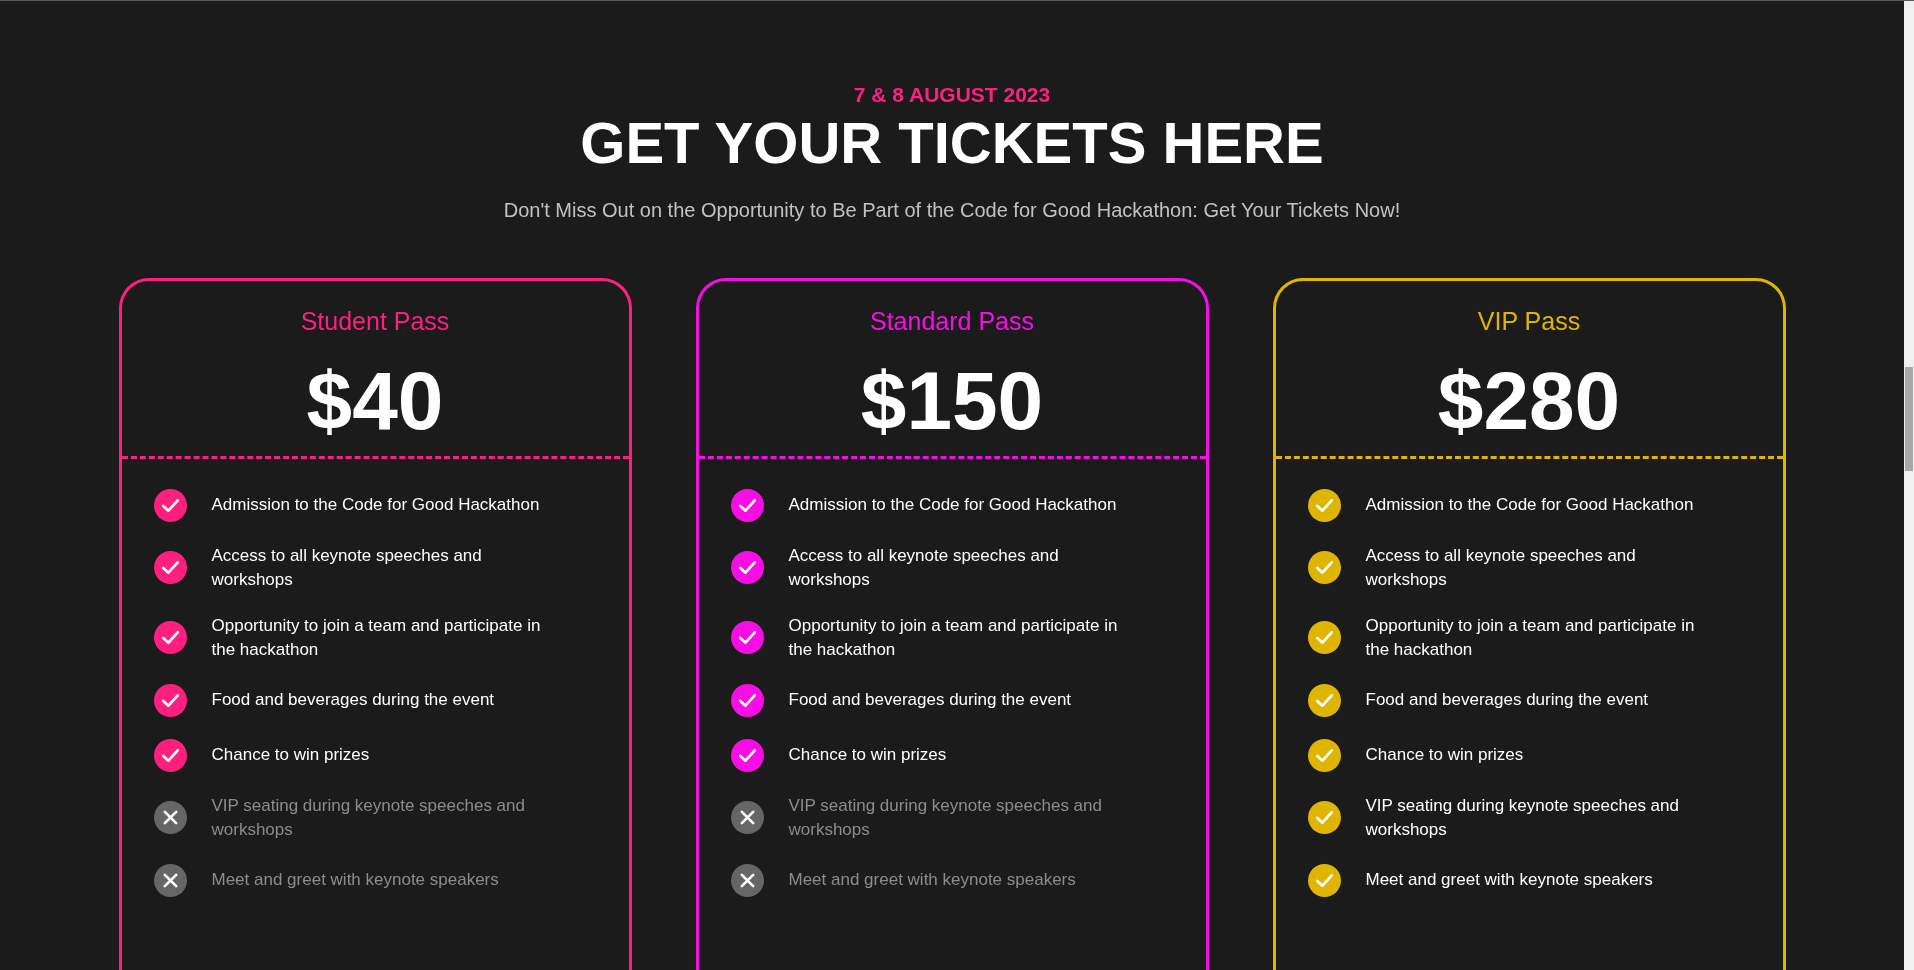 This screenshot has width=1914, height=970. Describe the element at coordinates (1909, 485) in the screenshot. I see `scrollbar` at that location.